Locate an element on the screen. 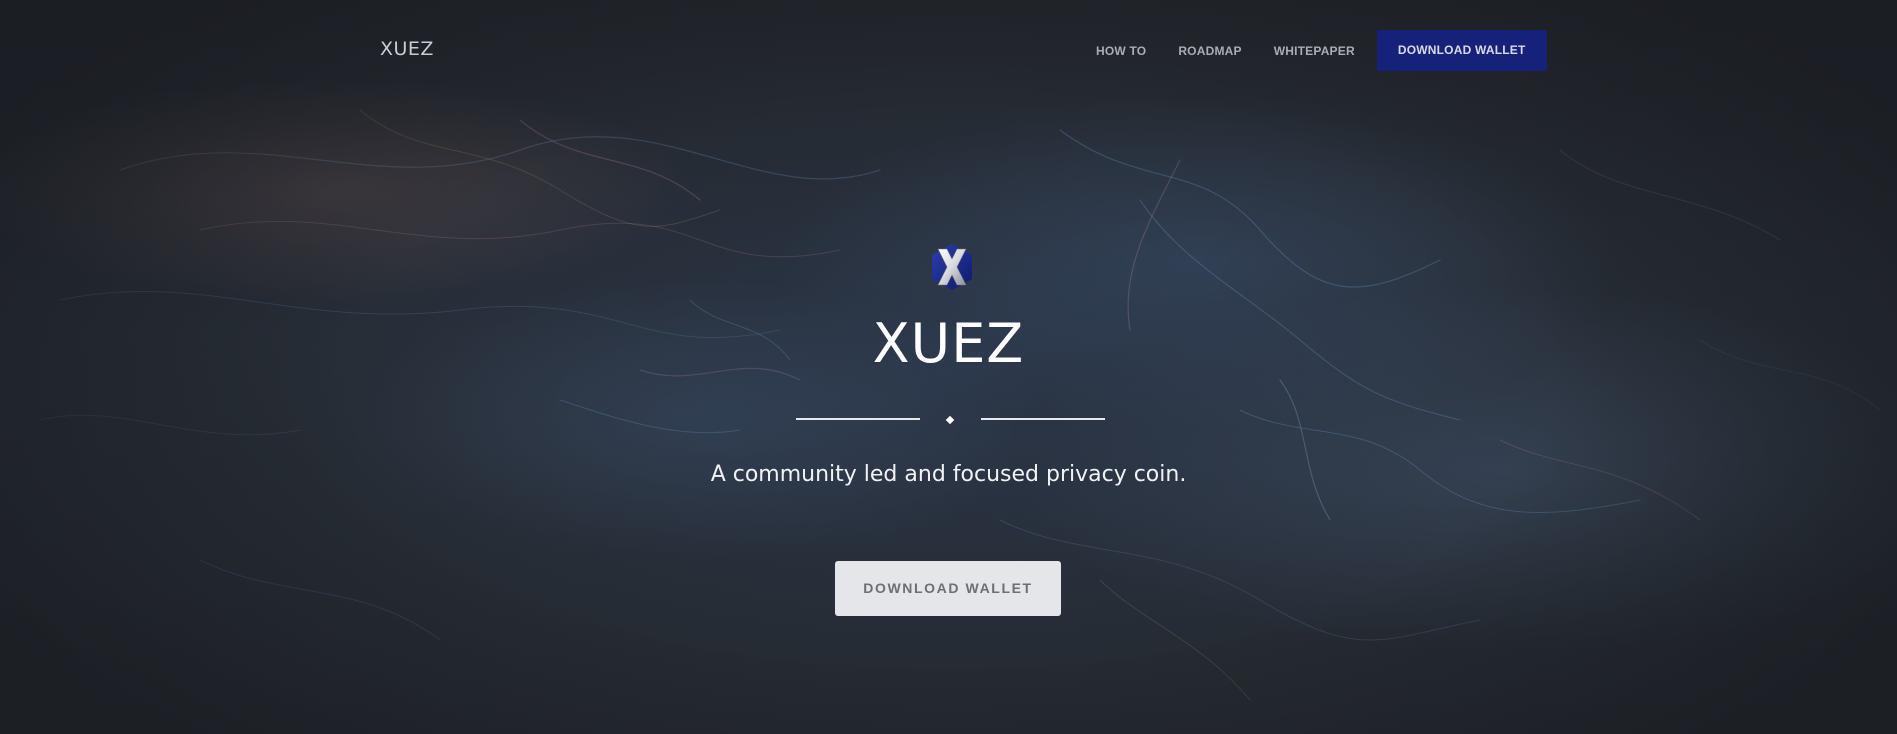 This screenshot has height=734, width=1897. hero-title: XUEZ is located at coordinates (948, 343).